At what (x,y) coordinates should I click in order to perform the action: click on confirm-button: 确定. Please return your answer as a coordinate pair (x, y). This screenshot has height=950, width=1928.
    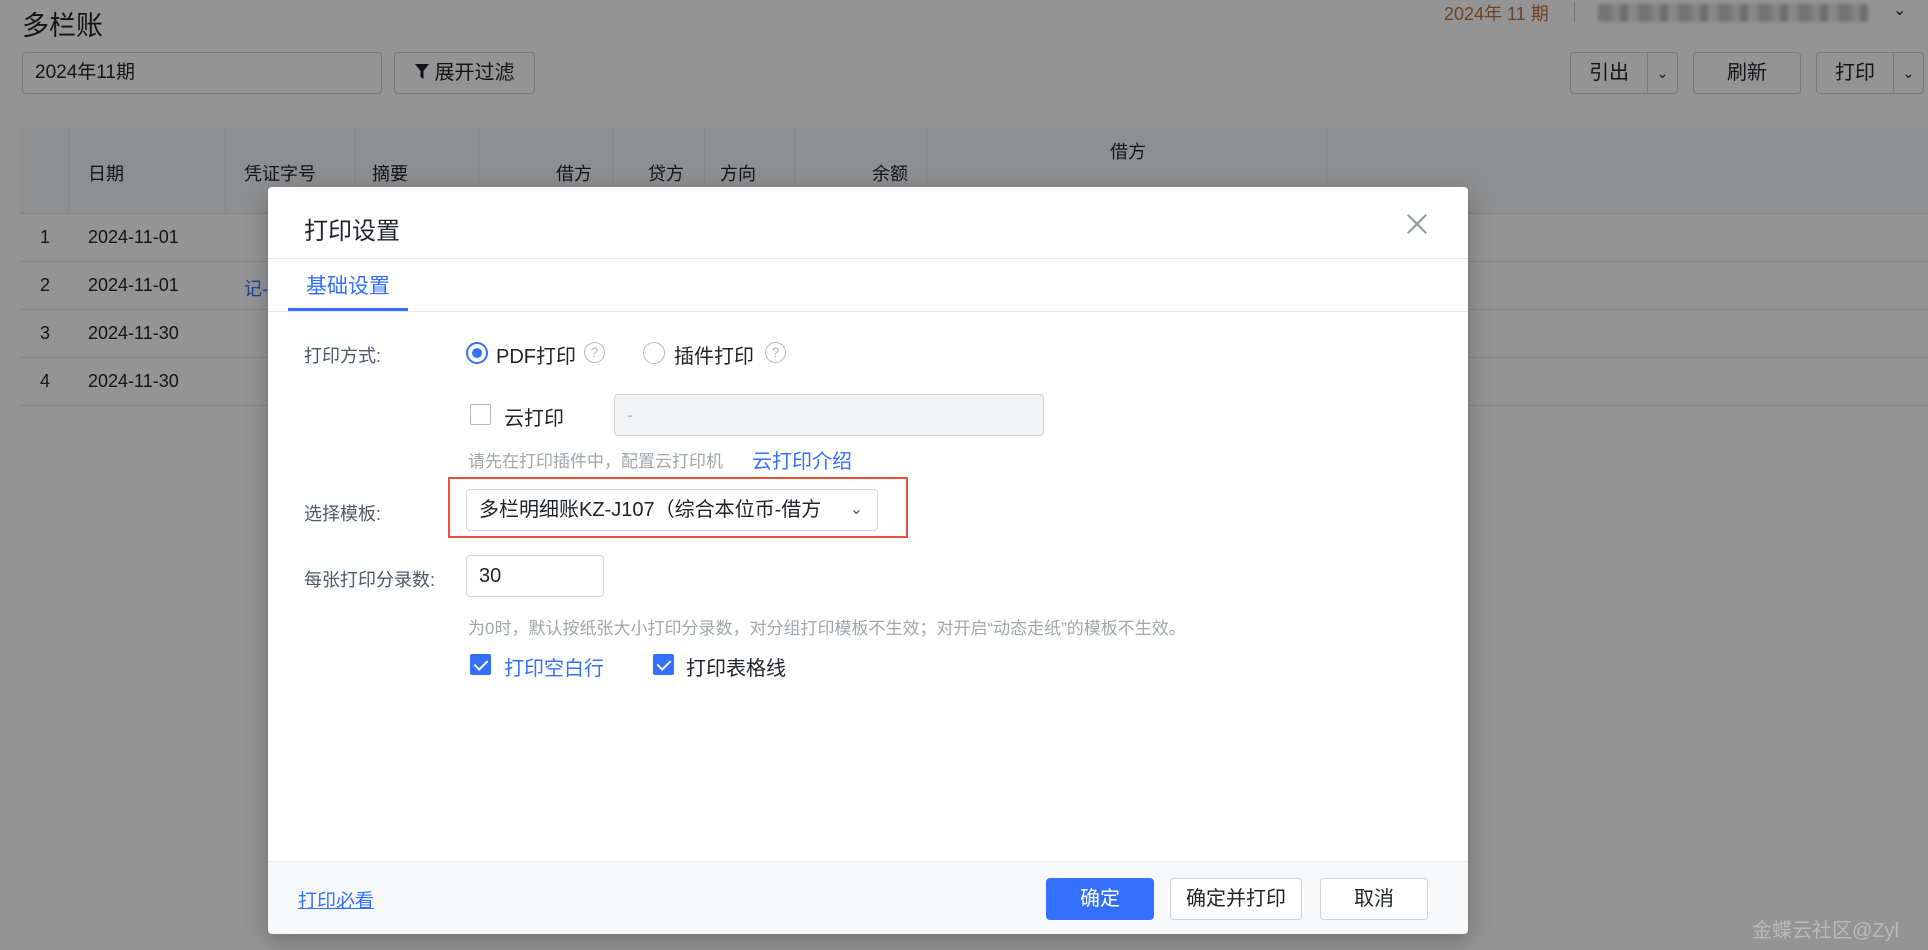
    Looking at the image, I should click on (1100, 899).